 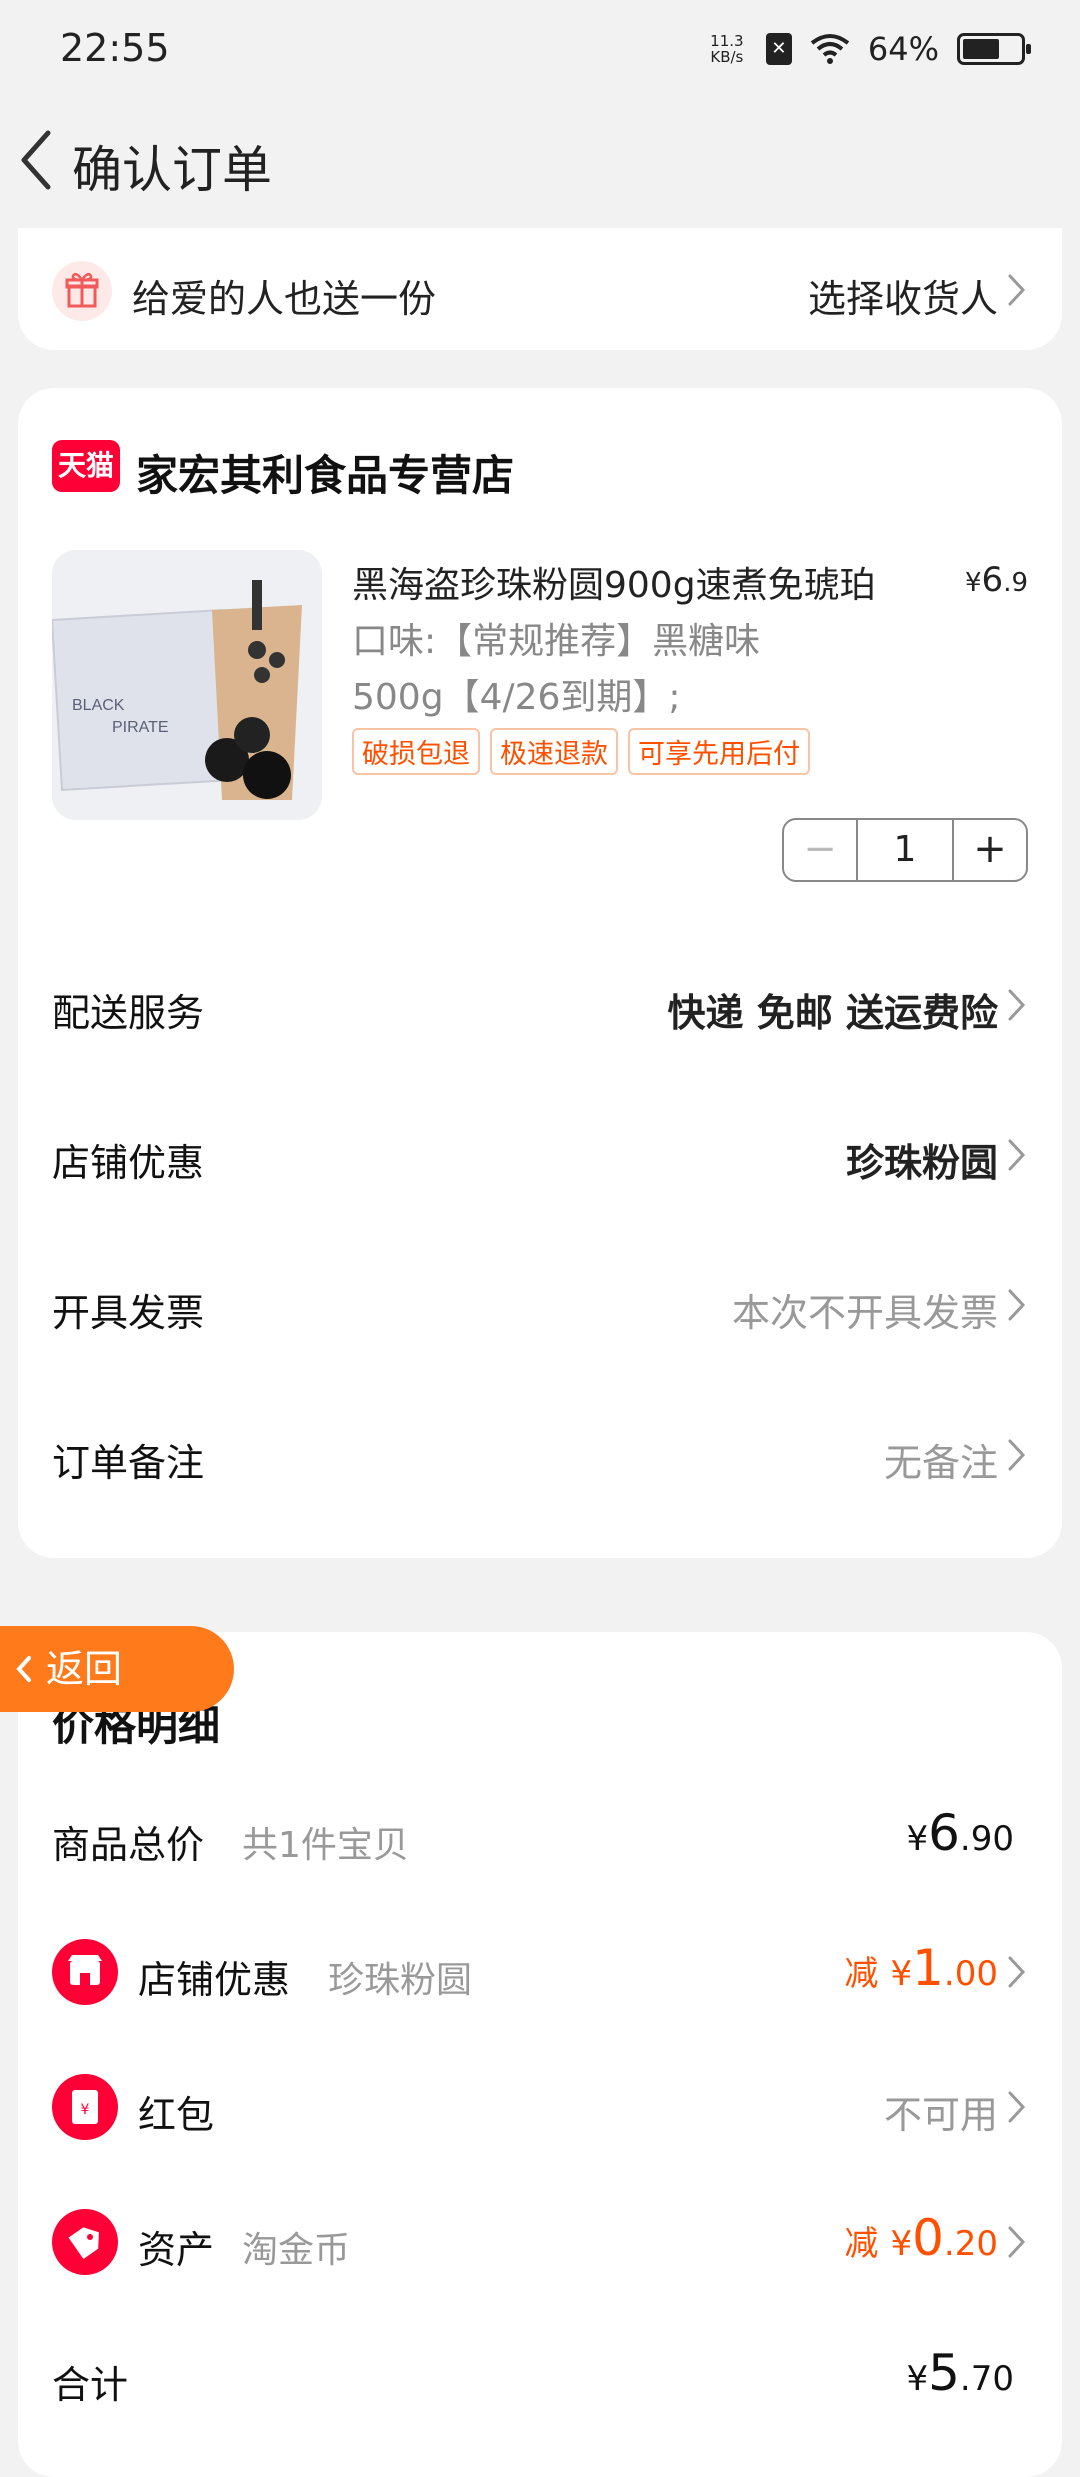 I want to click on status-bar: 22:55 11.3 KB/s ✕ 64%, so click(x=540, y=50).